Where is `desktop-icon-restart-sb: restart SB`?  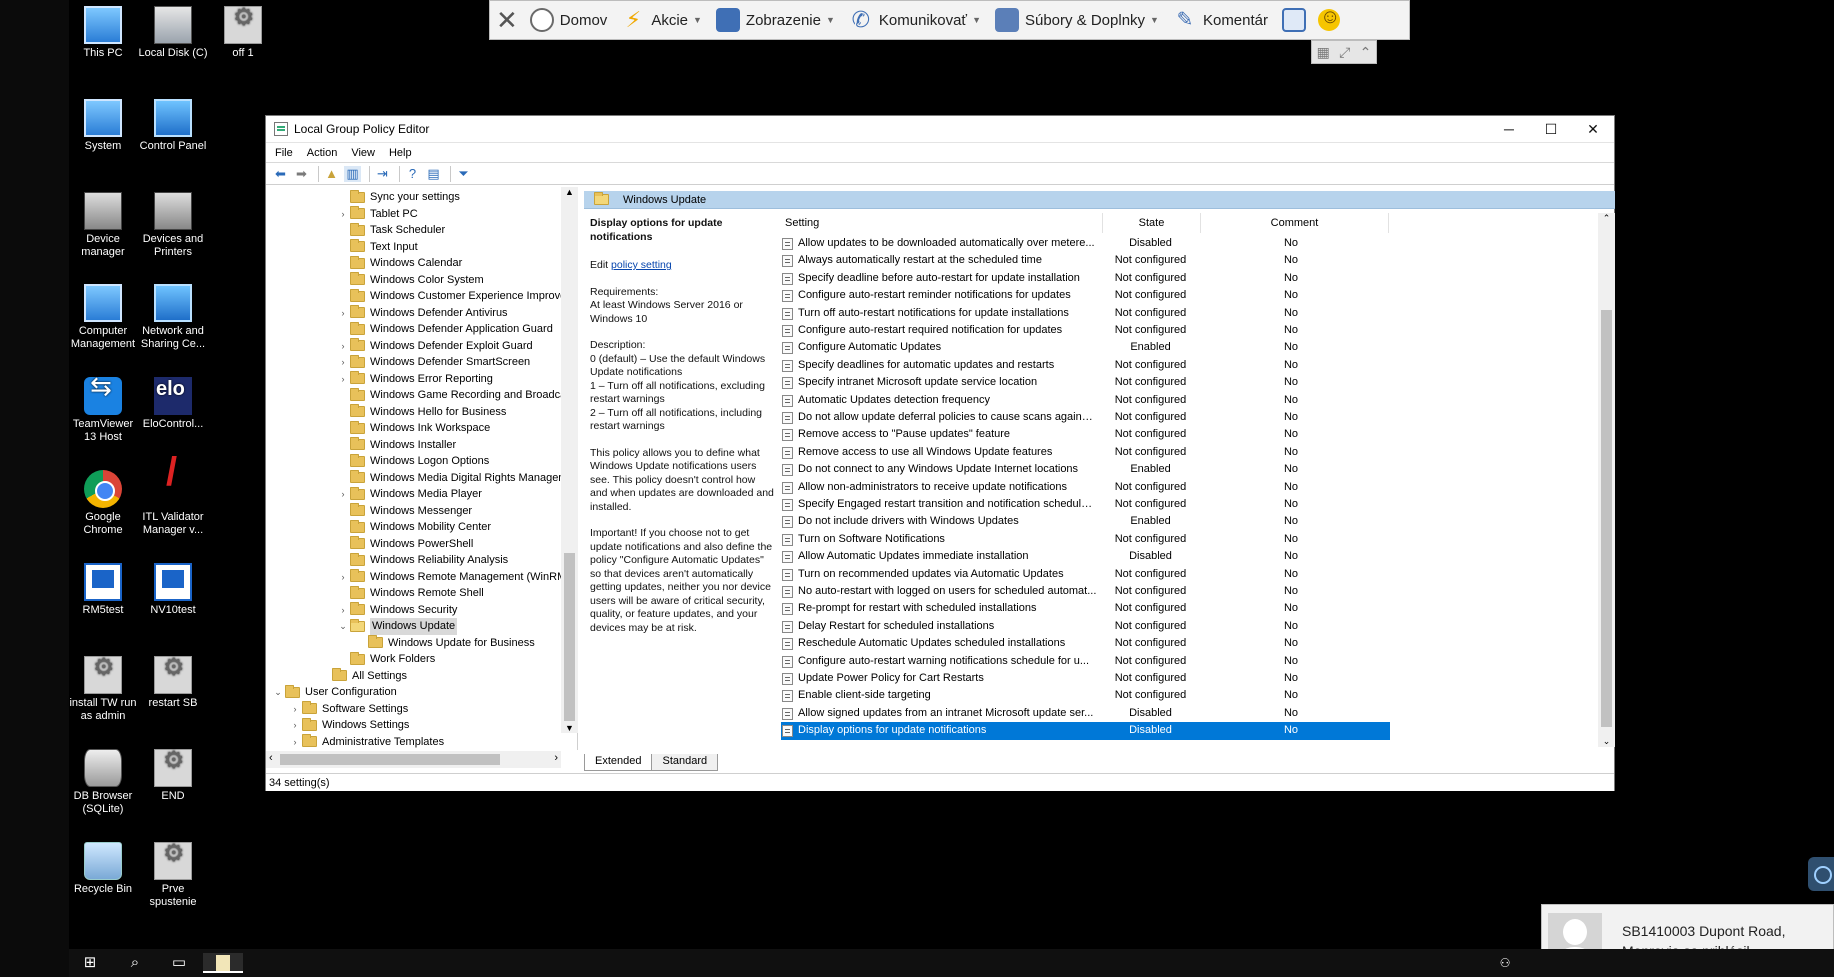
desktop-icon-restart-sb: restart SB is located at coordinates (173, 683).